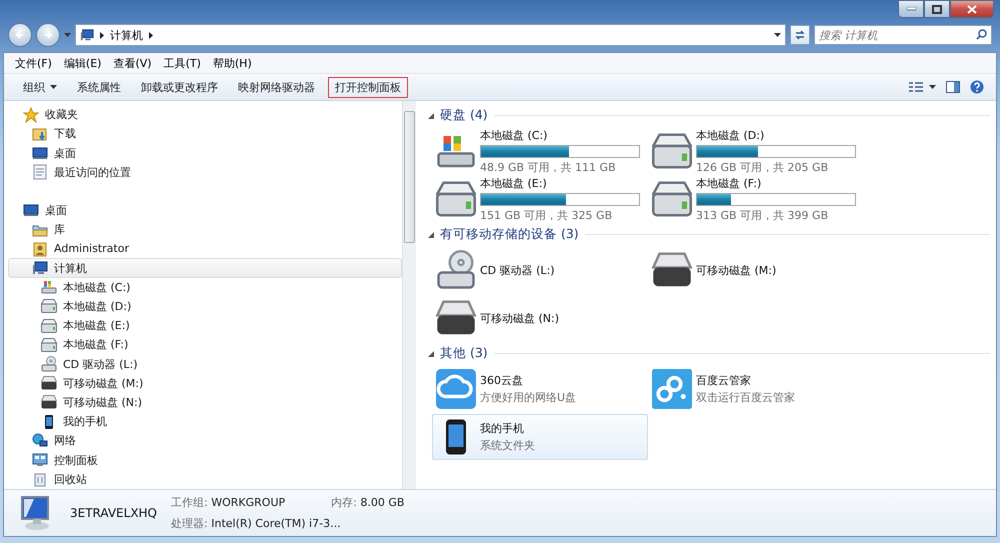  I want to click on forward-arrow-icon, so click(48, 35).